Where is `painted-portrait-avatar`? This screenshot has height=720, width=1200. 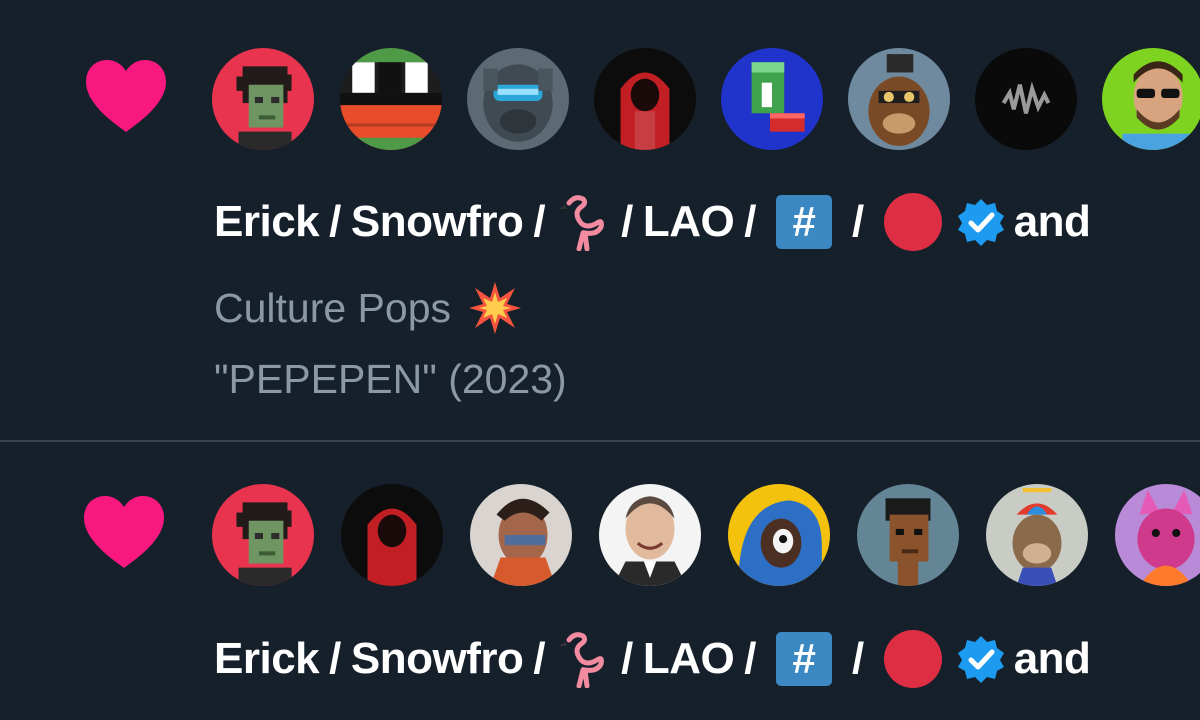
painted-portrait-avatar is located at coordinates (521, 535).